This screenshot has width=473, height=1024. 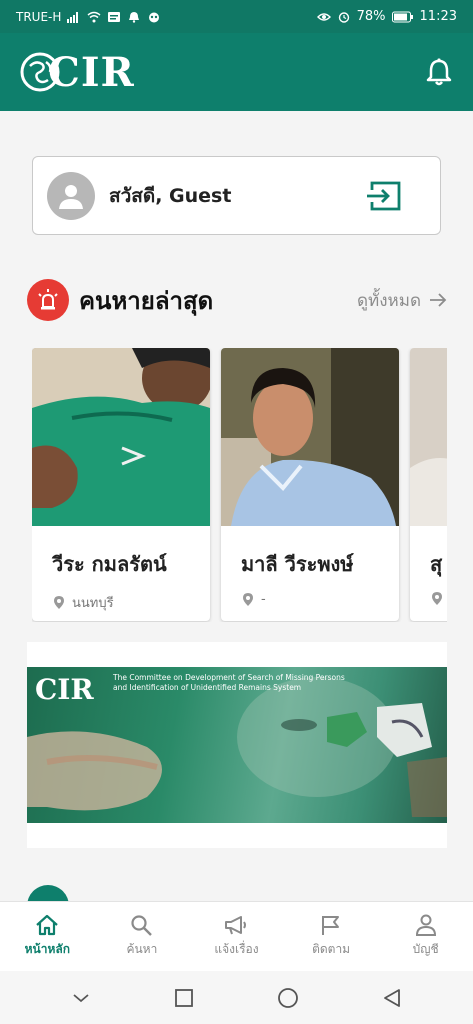 I want to click on hide-nav-icon, so click(x=81, y=998).